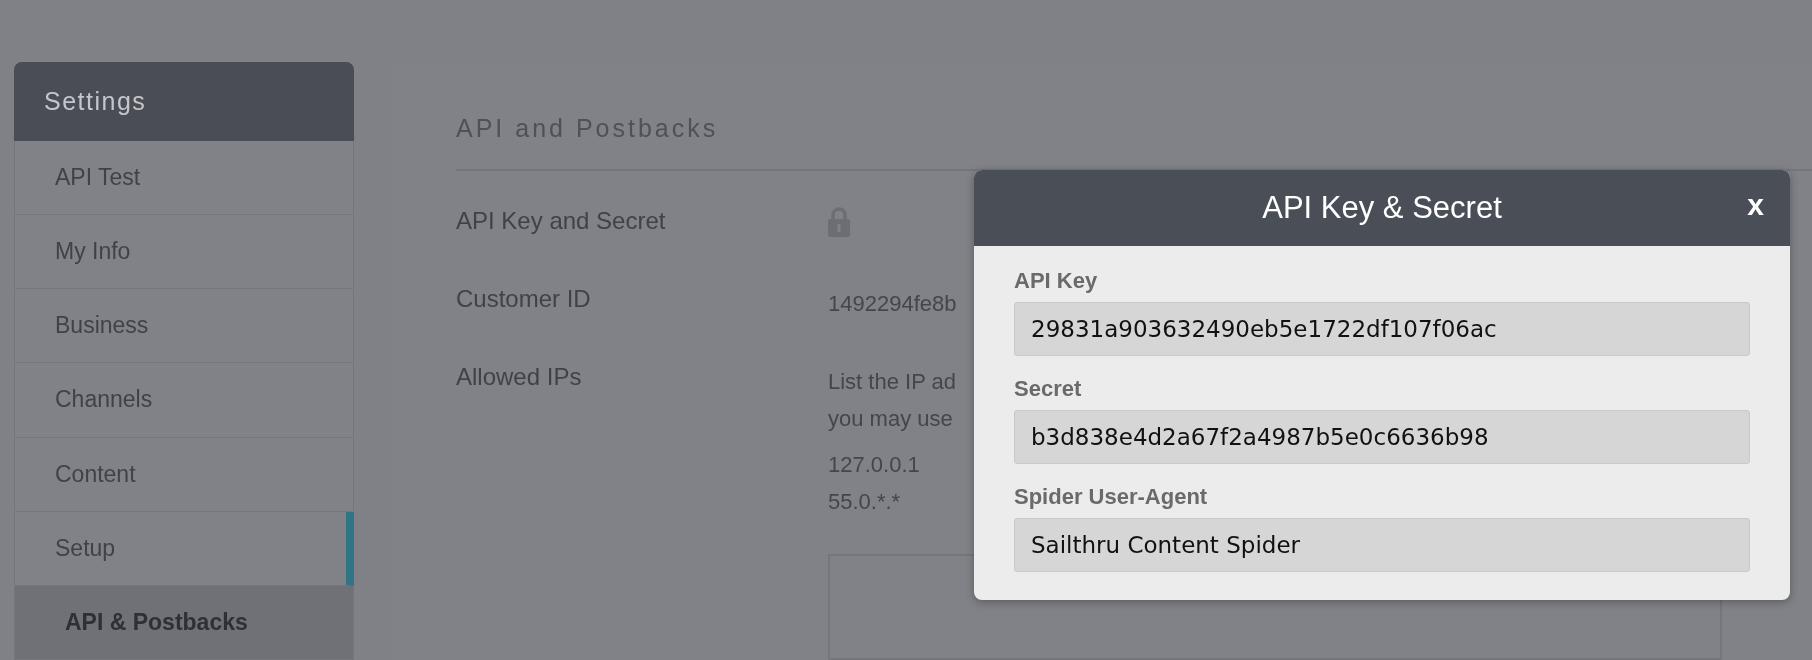 This screenshot has width=1812, height=660. I want to click on description-text: you may use, so click(890, 419).